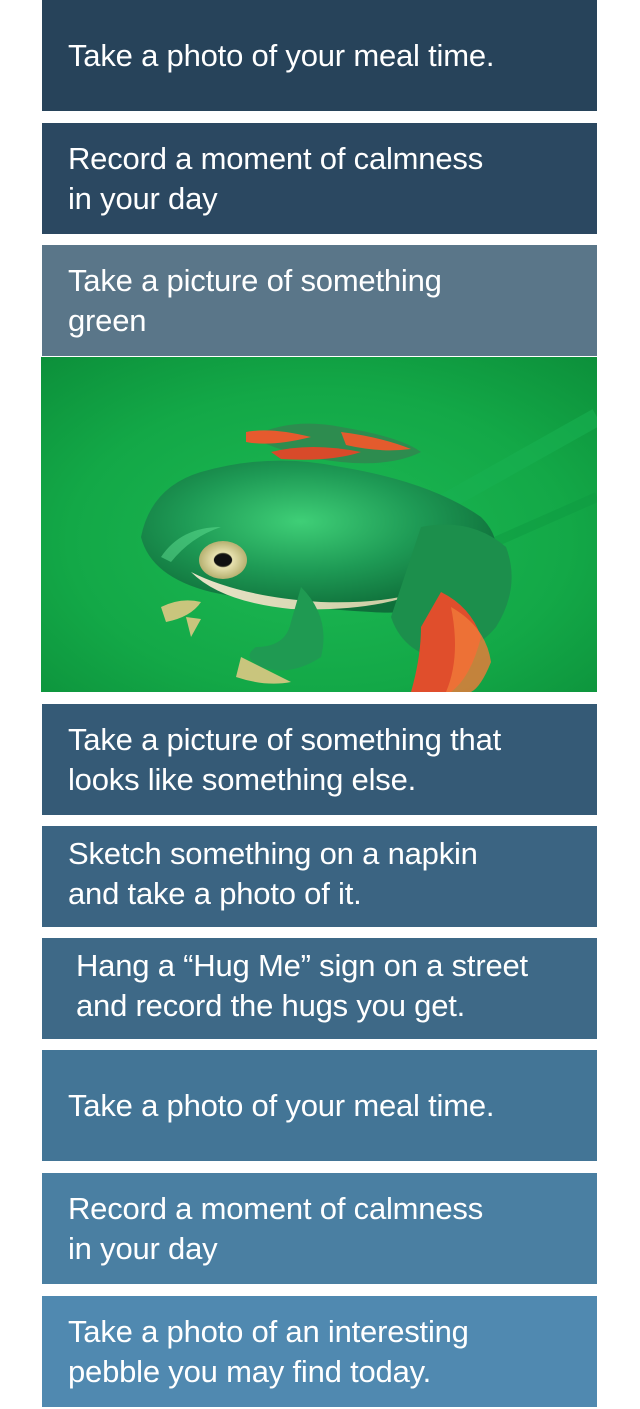  I want to click on challenge-card-meal-photo: Take a photo of your meal time., so click(319, 55).